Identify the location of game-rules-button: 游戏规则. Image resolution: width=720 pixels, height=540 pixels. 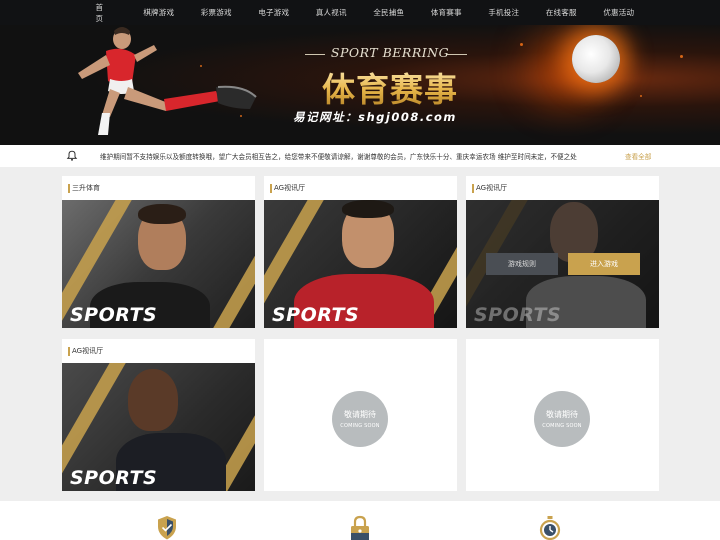
(522, 264).